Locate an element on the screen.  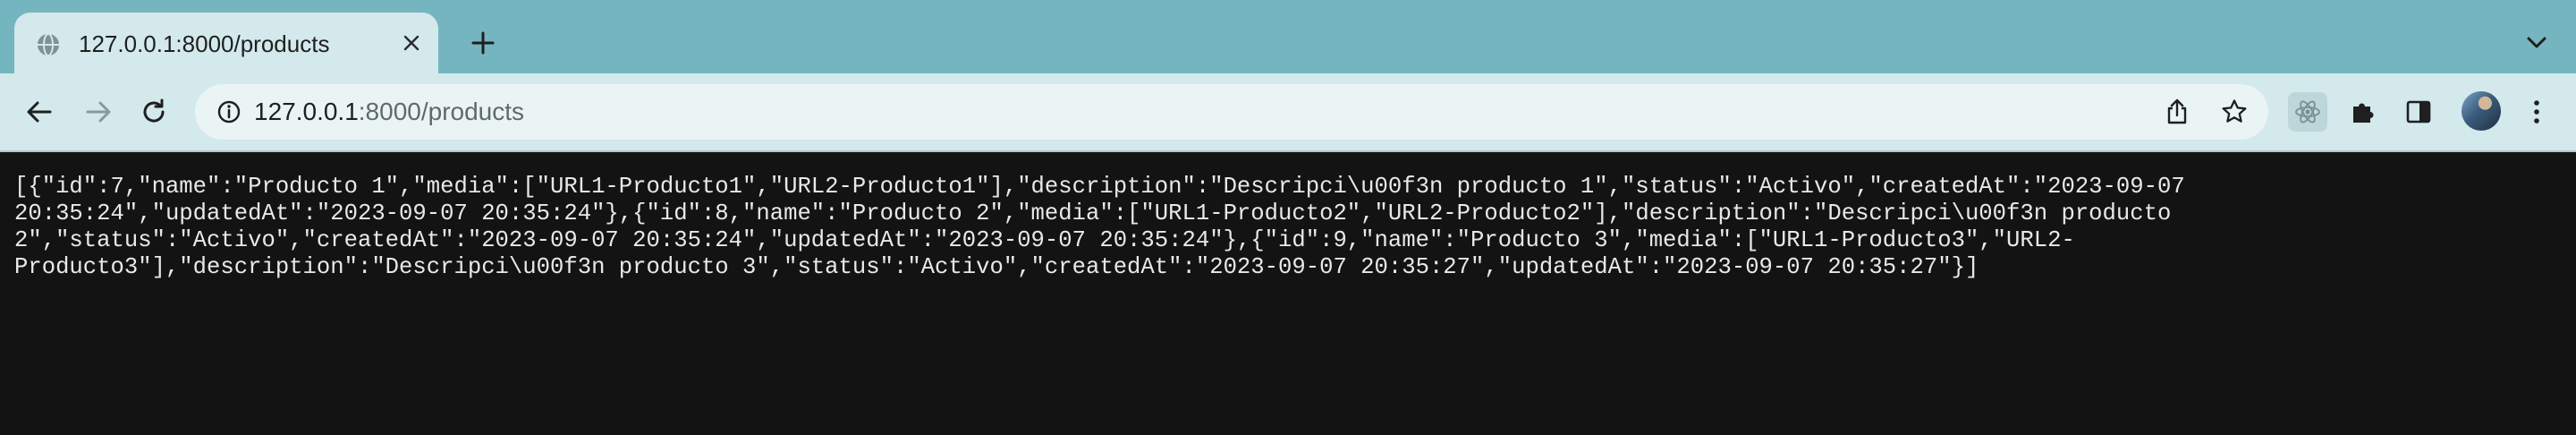
back-button is located at coordinates (39, 112).